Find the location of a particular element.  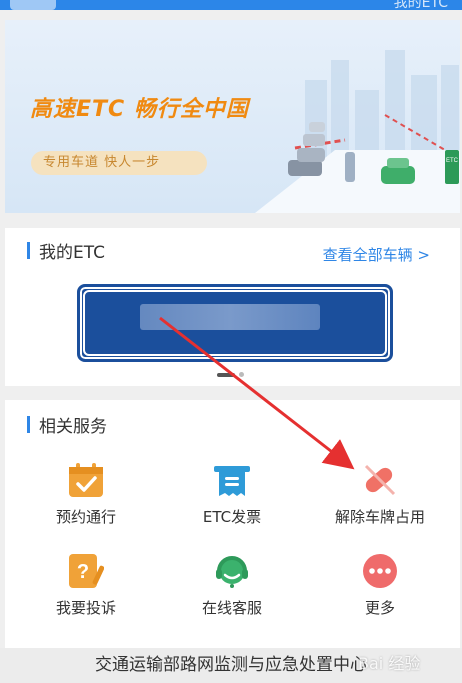

service-reservation: 预约通行 is located at coordinates (86, 494).